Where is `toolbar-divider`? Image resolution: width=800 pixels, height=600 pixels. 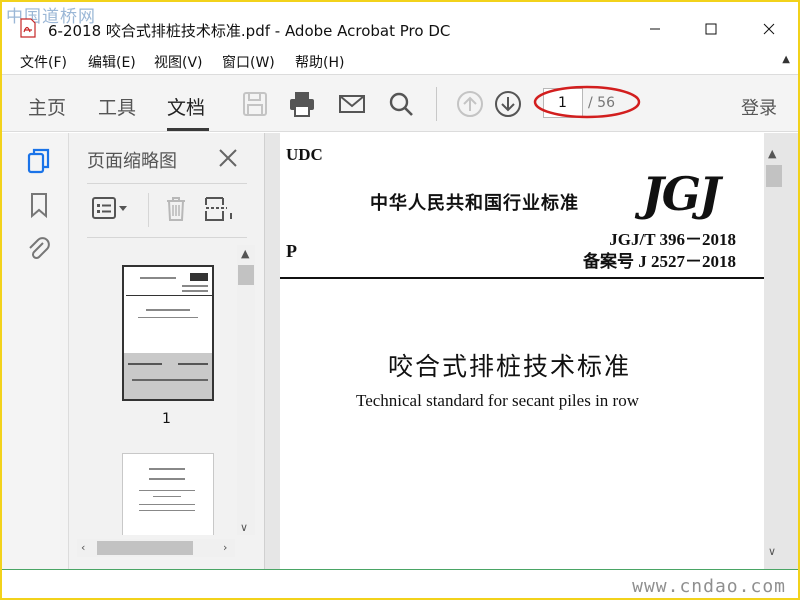 toolbar-divider is located at coordinates (436, 104).